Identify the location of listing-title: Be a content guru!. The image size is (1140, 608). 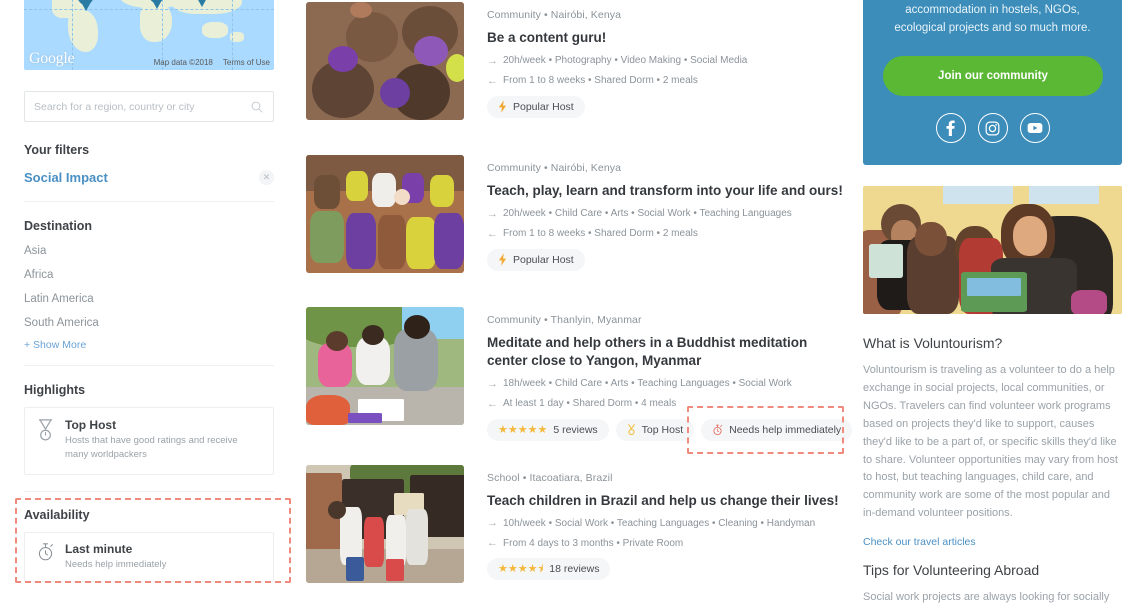
(672, 38).